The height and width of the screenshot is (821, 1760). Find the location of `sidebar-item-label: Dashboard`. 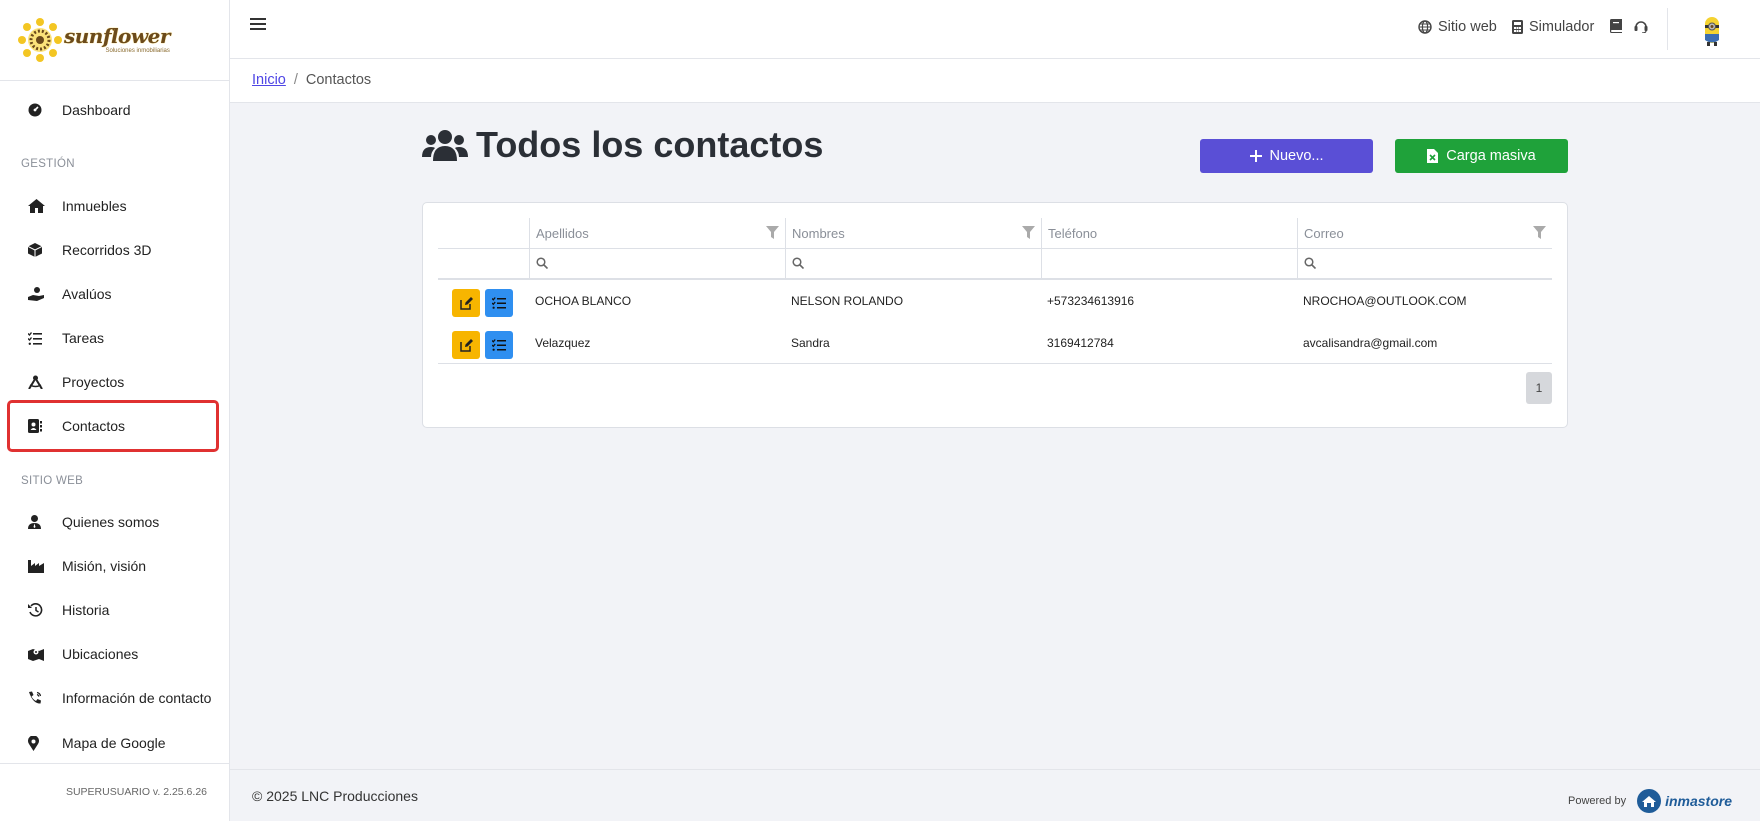

sidebar-item-label: Dashboard is located at coordinates (96, 110).